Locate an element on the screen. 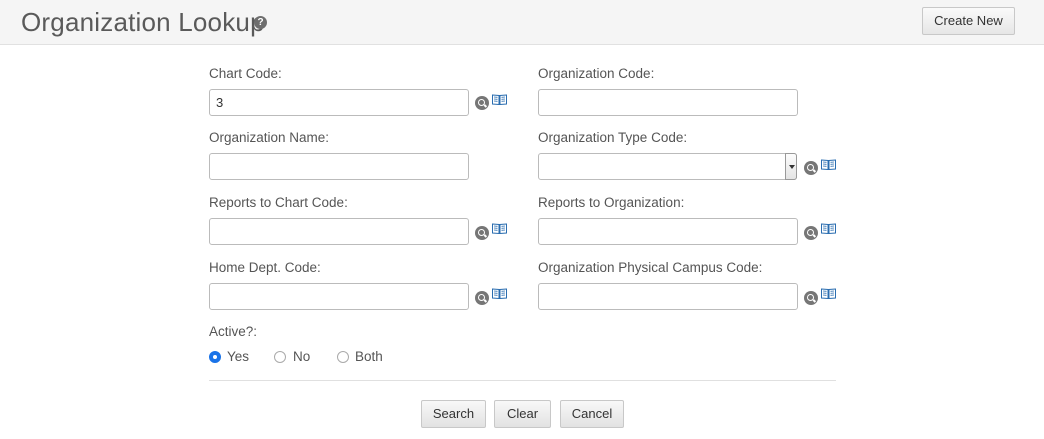 This screenshot has height=439, width=1044. form-divider is located at coordinates (522, 380).